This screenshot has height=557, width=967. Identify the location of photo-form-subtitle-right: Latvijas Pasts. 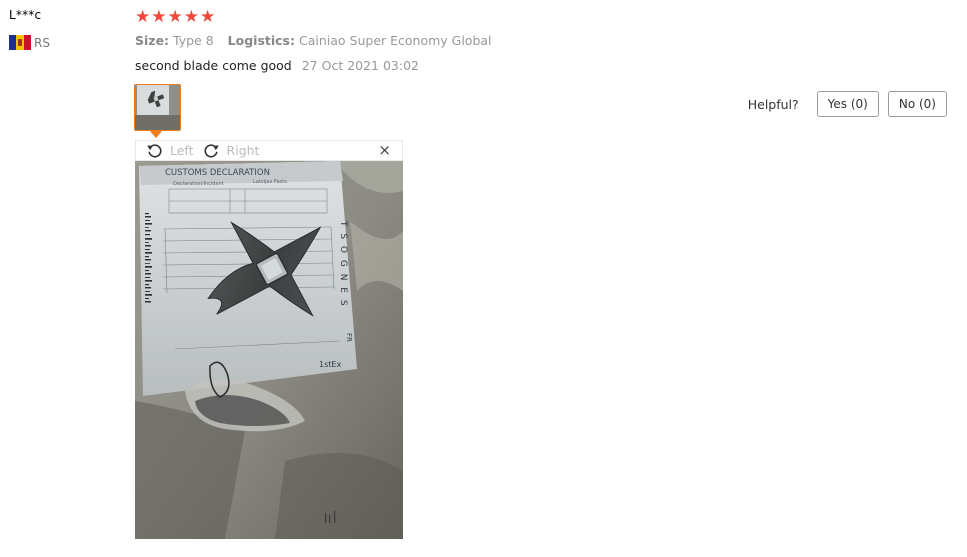
(270, 182).